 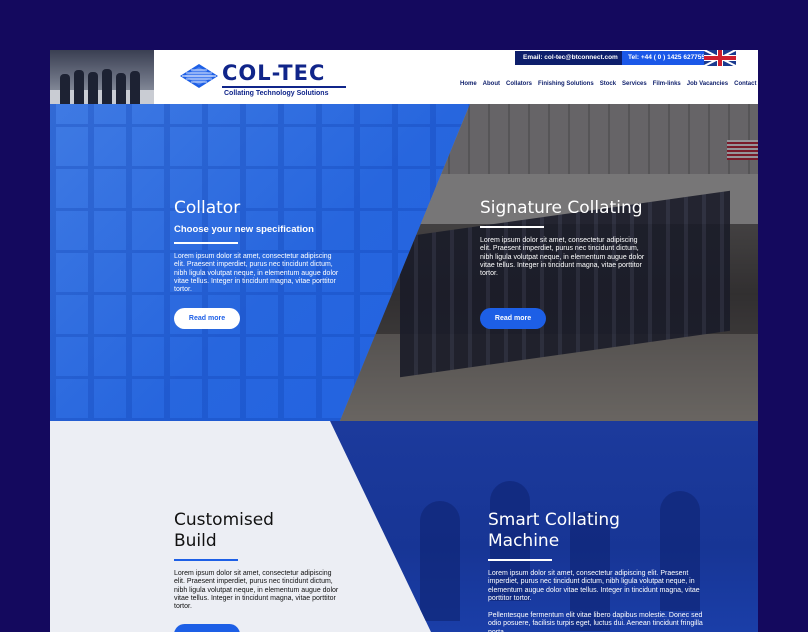 I want to click on collator-divider, so click(x=206, y=243).